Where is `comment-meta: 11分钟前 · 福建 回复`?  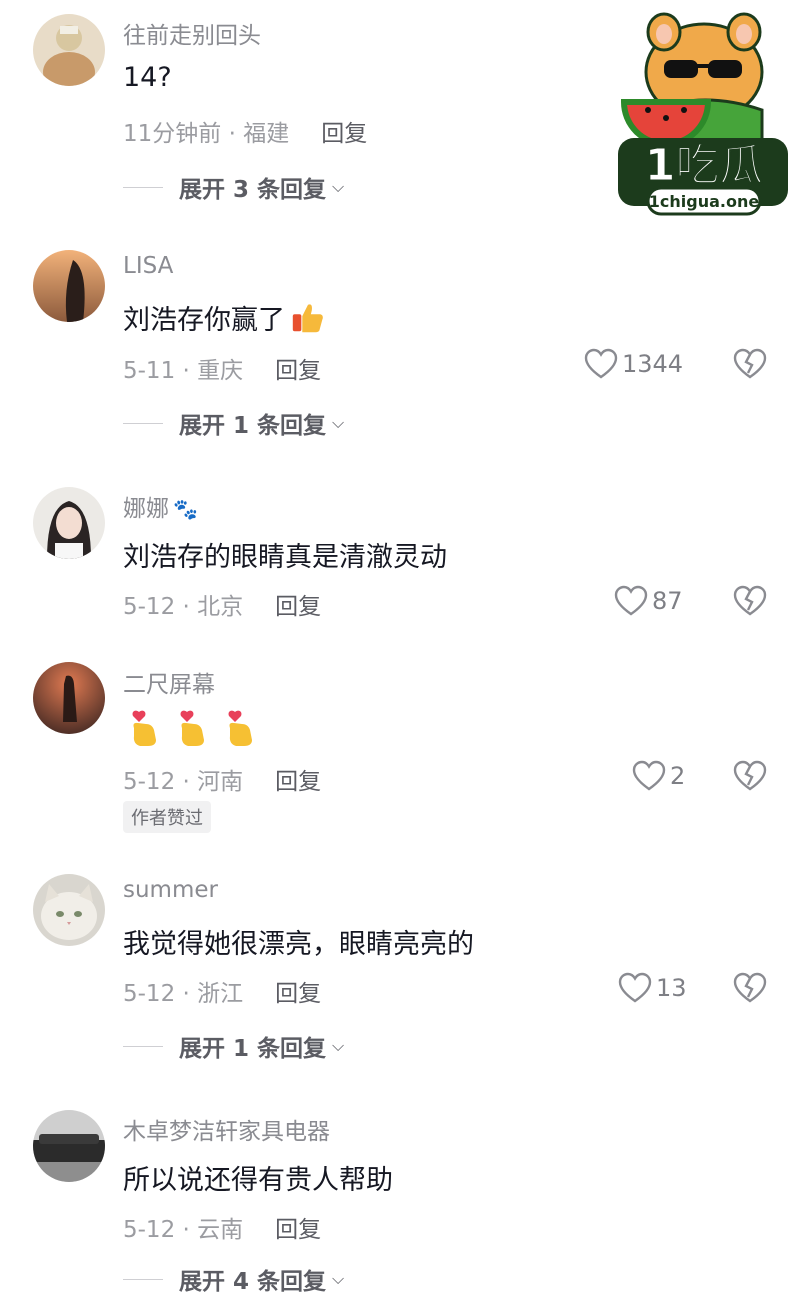
comment-meta: 11分钟前 · 福建 回复 is located at coordinates (245, 131).